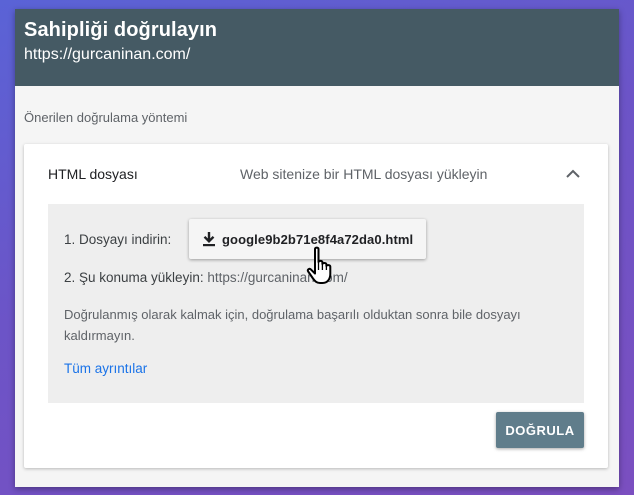 The height and width of the screenshot is (495, 634). Describe the element at coordinates (107, 54) in the screenshot. I see `property-url: https://gurcaninan.com/` at that location.